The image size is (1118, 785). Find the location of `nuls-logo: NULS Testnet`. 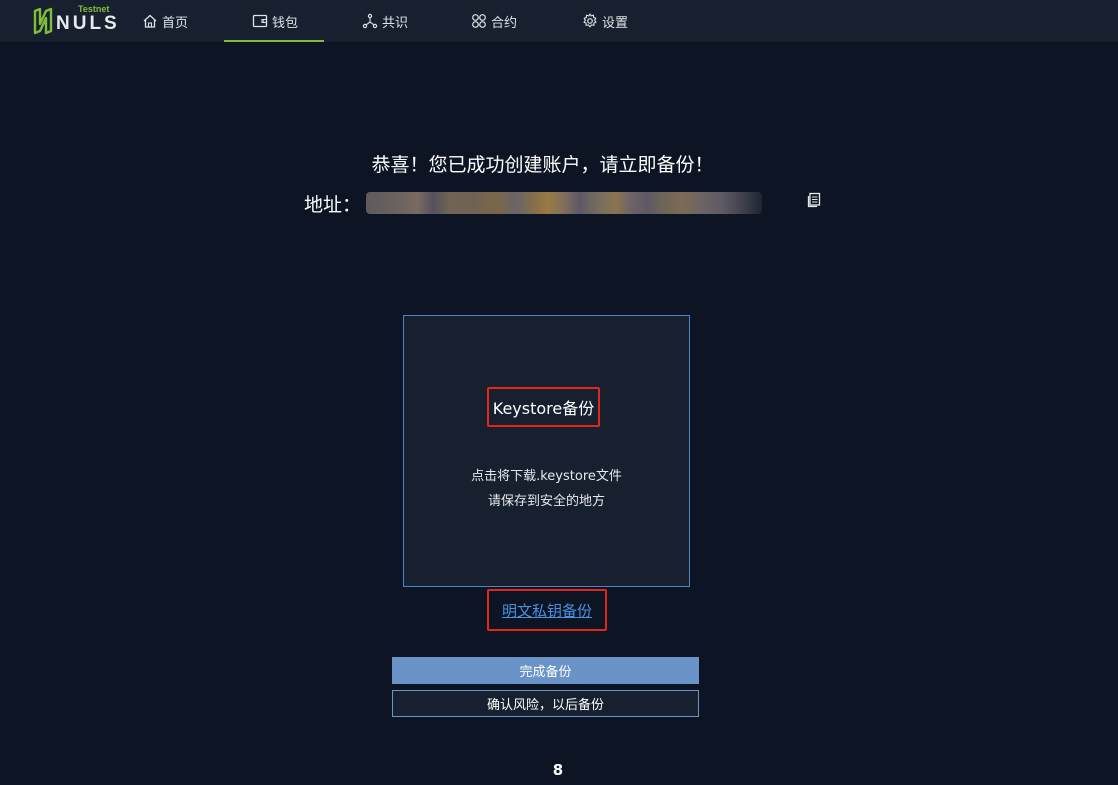

nuls-logo: NULS Testnet is located at coordinates (75, 20).